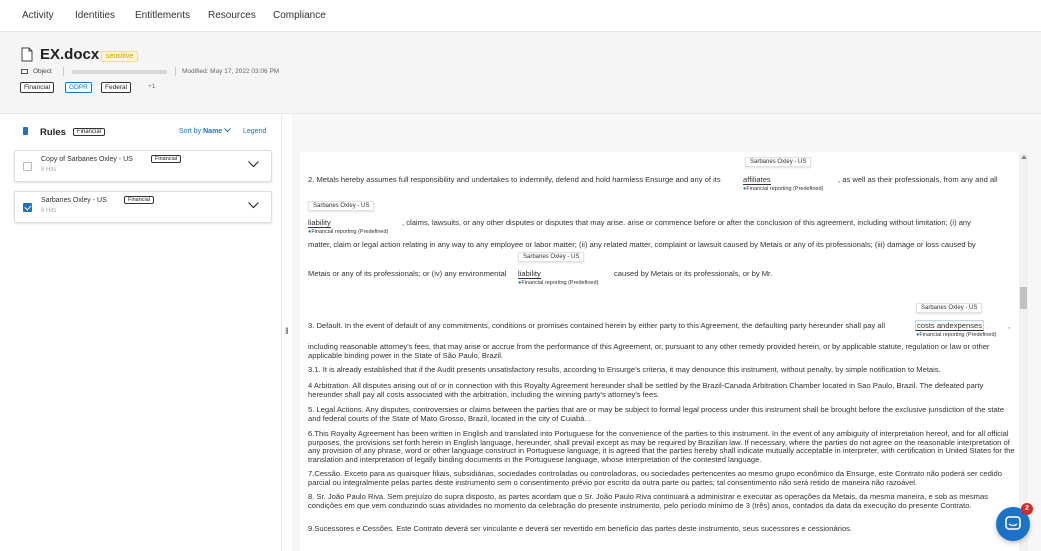 The height and width of the screenshot is (551, 1041). Describe the element at coordinates (1023, 298) in the screenshot. I see `scrollbar-thumb` at that location.